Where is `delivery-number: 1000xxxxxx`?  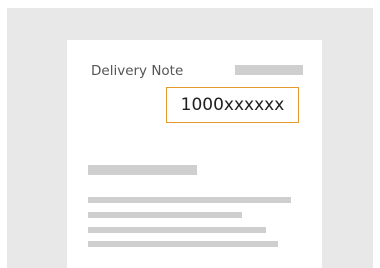
delivery-number: 1000xxxxxx is located at coordinates (232, 105).